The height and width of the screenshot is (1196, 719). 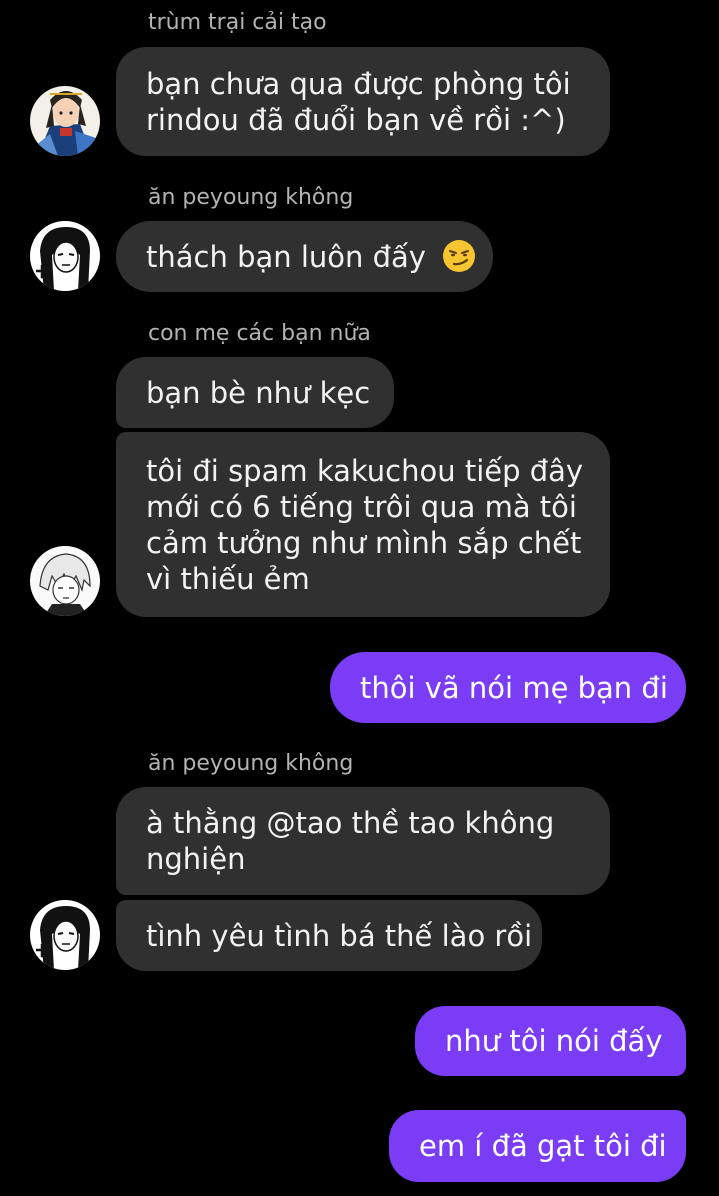 I want to click on message-text: à thằng @tao thề tao không, so click(x=350, y=823).